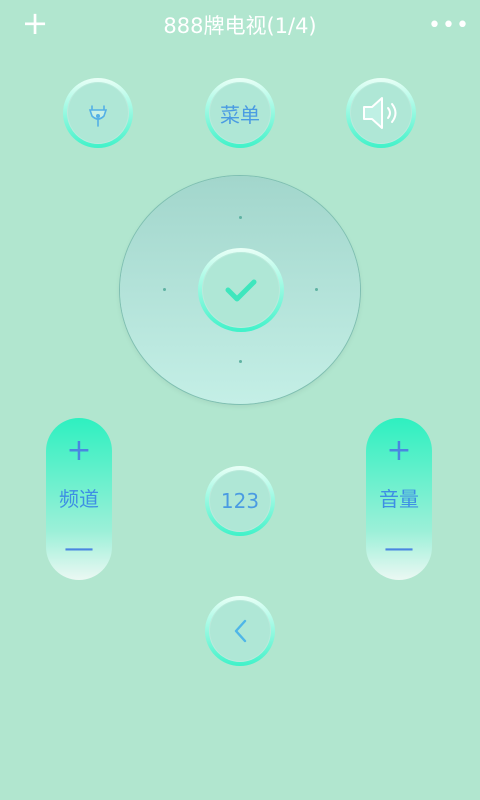  I want to click on ok-button, so click(241, 290).